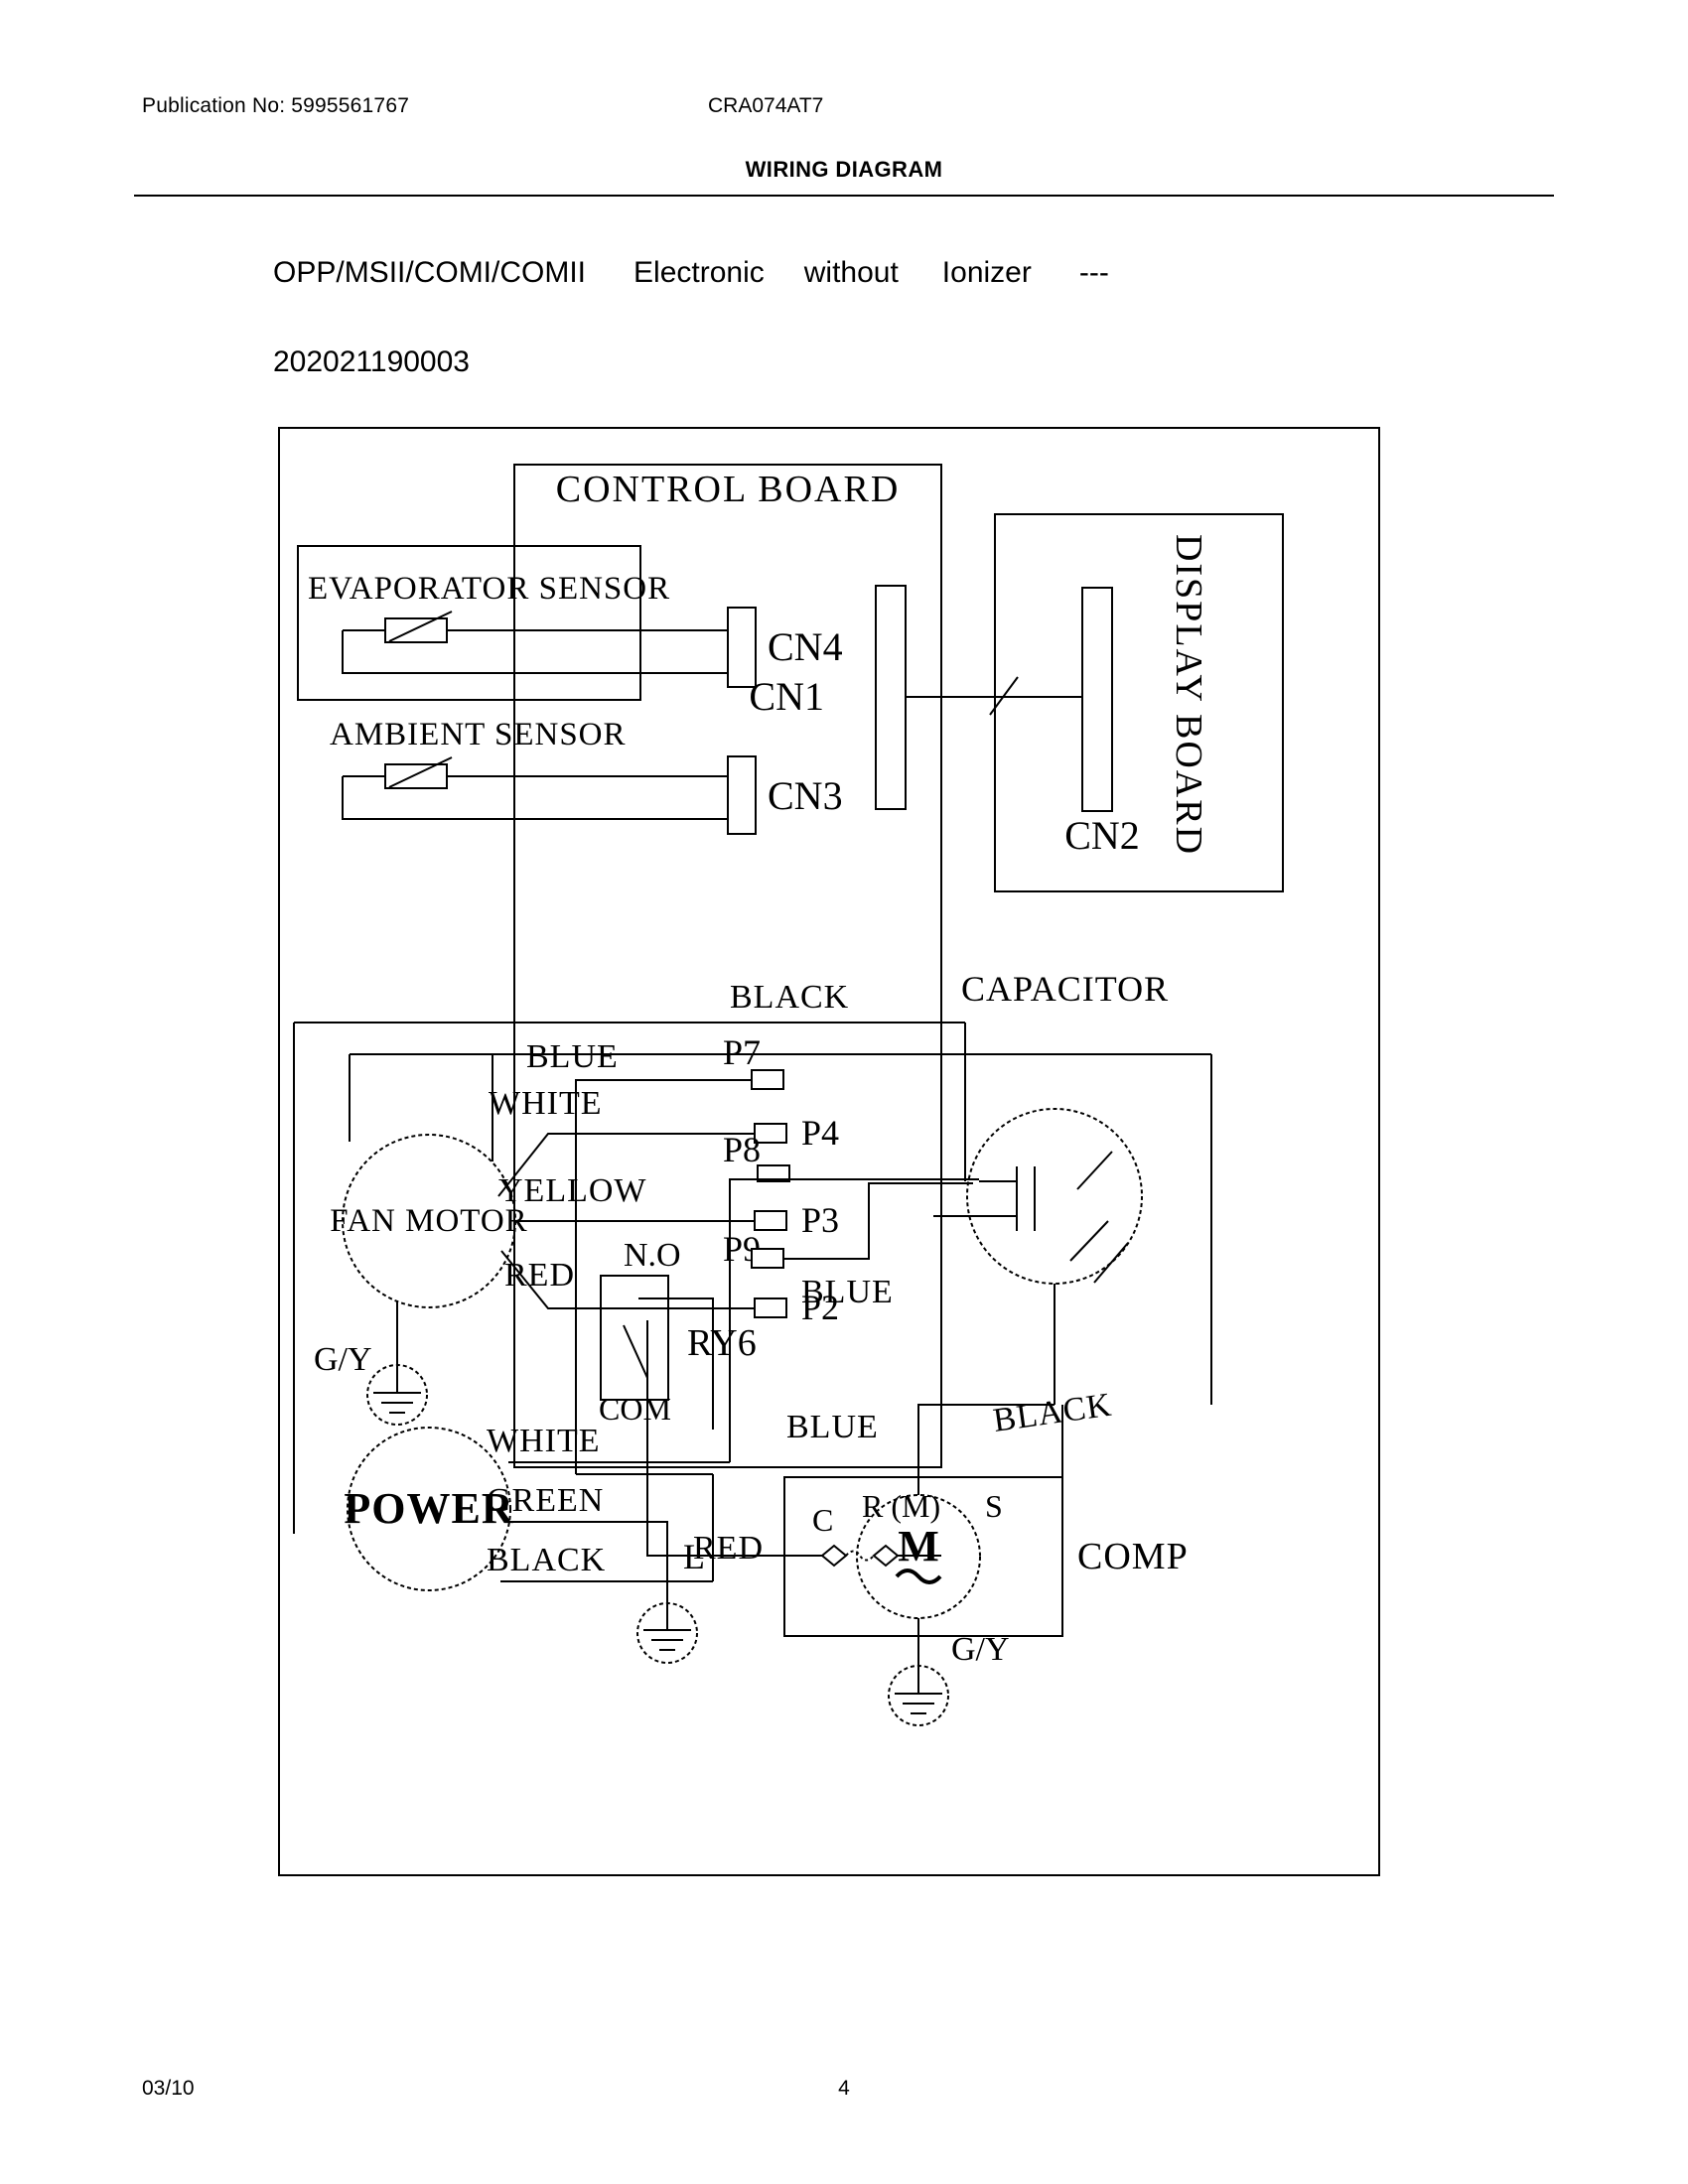 This screenshot has width=1688, height=2184. What do you see at coordinates (667, 1628) in the screenshot?
I see `power-ground-symbol` at bounding box center [667, 1628].